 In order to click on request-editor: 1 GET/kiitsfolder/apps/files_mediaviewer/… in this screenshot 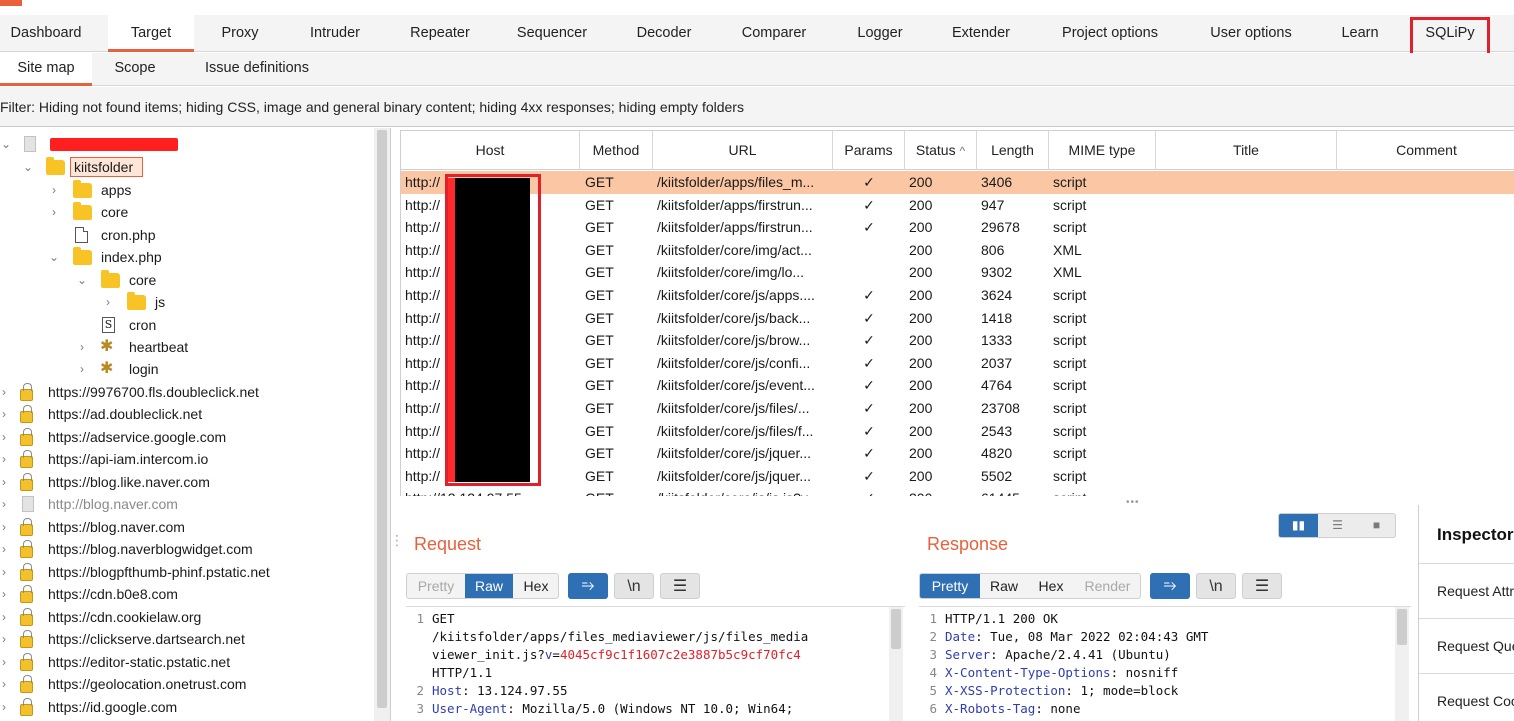, I will do `click(655, 663)`.